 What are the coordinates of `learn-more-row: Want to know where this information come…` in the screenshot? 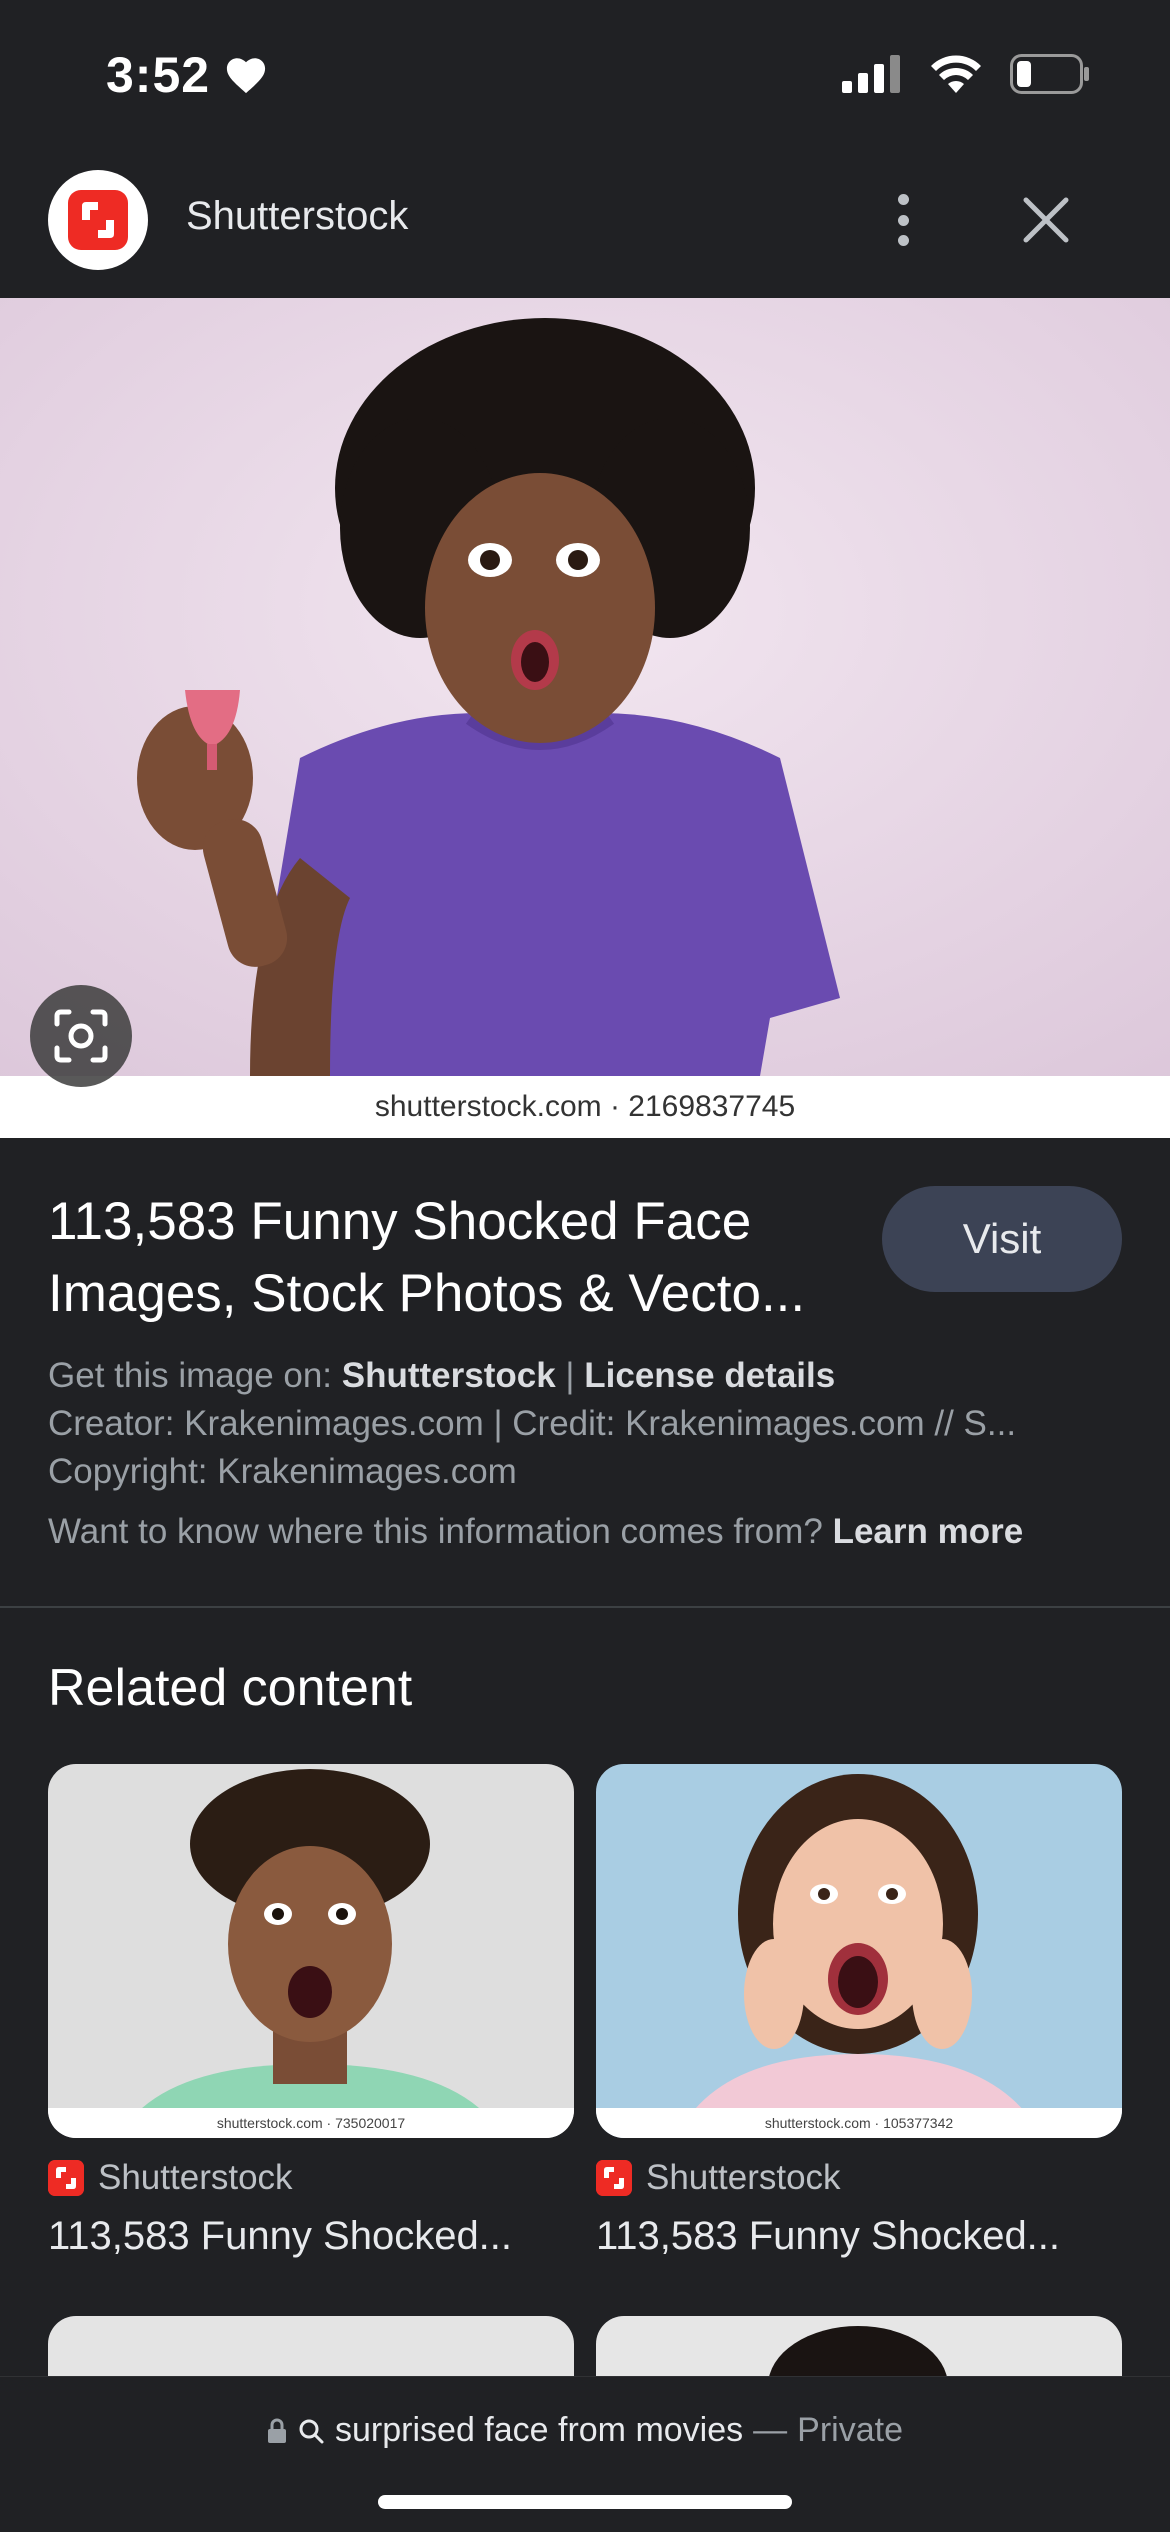 It's located at (583, 1532).